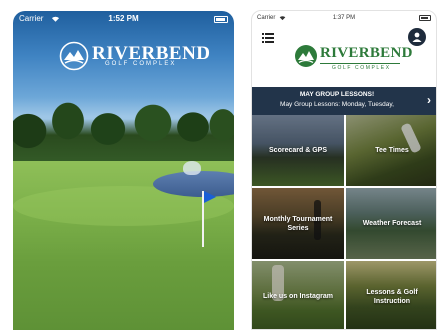  What do you see at coordinates (337, 104) in the screenshot?
I see `banner-message: May Group Lessons: Monday, Tuesday,` at bounding box center [337, 104].